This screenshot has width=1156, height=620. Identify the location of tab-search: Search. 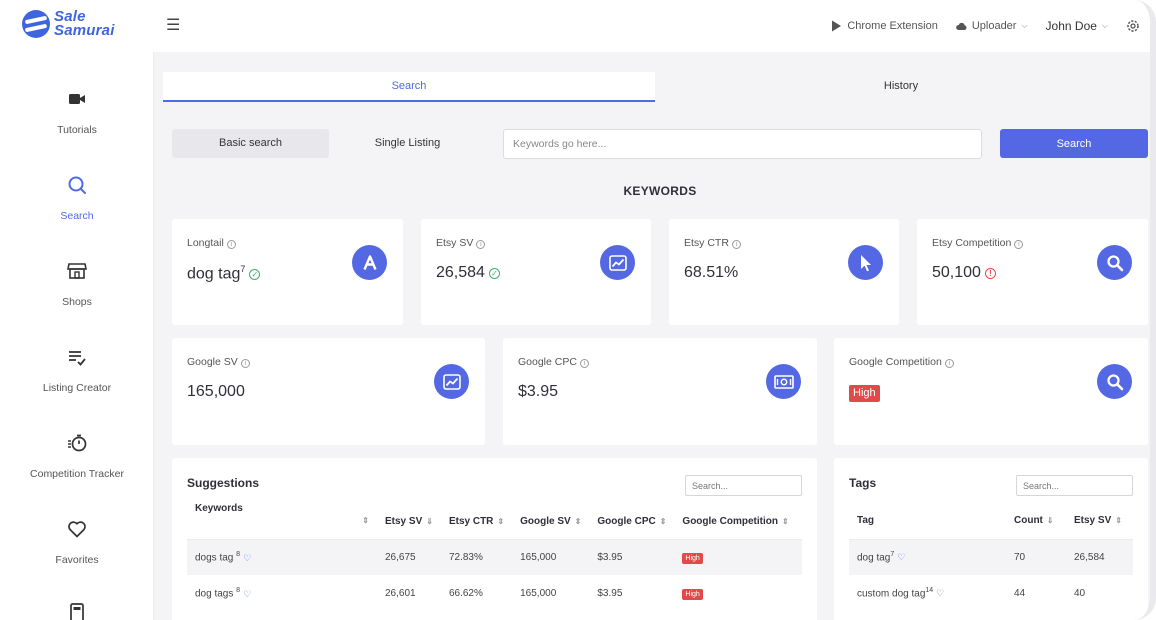
(409, 87).